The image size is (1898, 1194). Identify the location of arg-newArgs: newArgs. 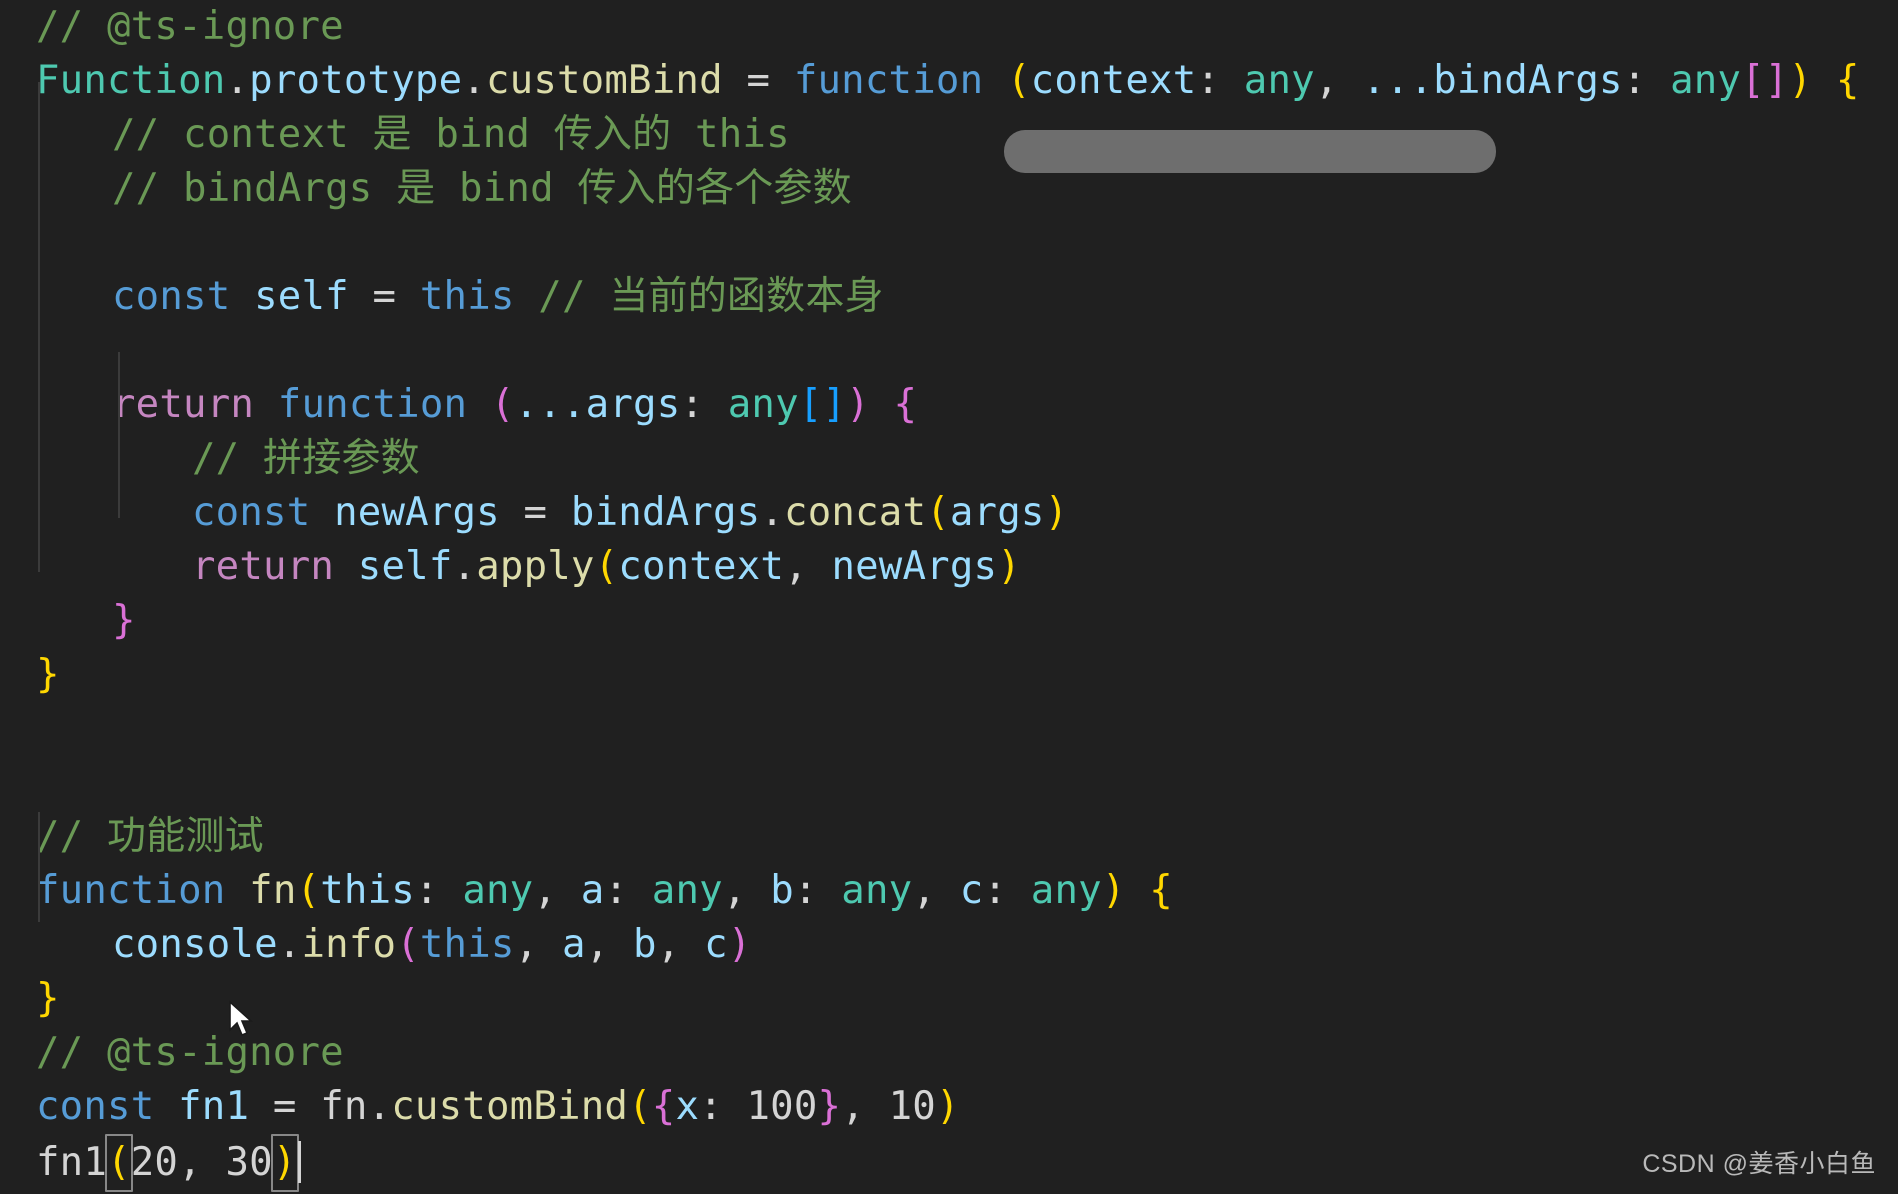
(914, 566).